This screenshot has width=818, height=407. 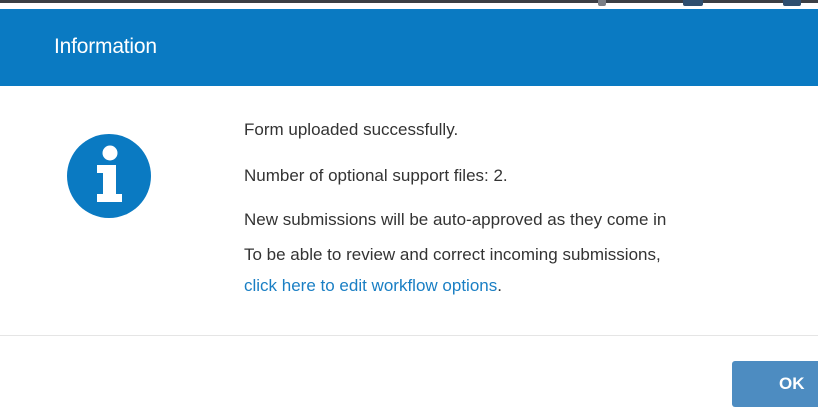 I want to click on edit-workflow-options-link: click here to edit workflow options, so click(x=370, y=285).